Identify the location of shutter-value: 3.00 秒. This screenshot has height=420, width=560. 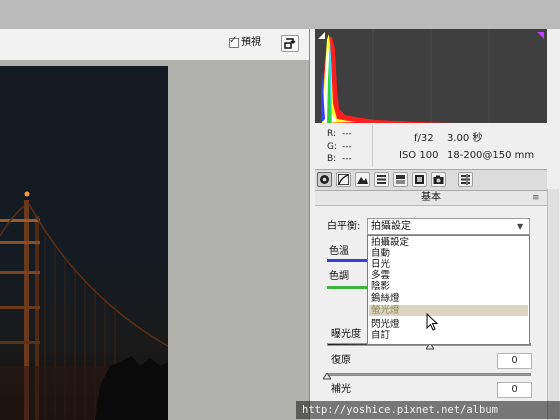
(465, 138).